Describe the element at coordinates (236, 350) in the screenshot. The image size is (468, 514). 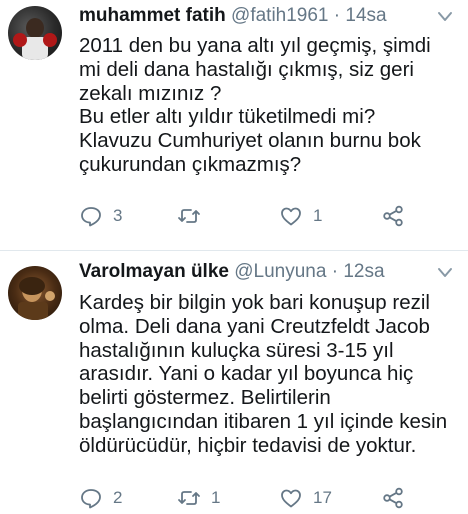
I see `tweet-line: hastalığının kuluçka süresi 3-15 yıl` at that location.